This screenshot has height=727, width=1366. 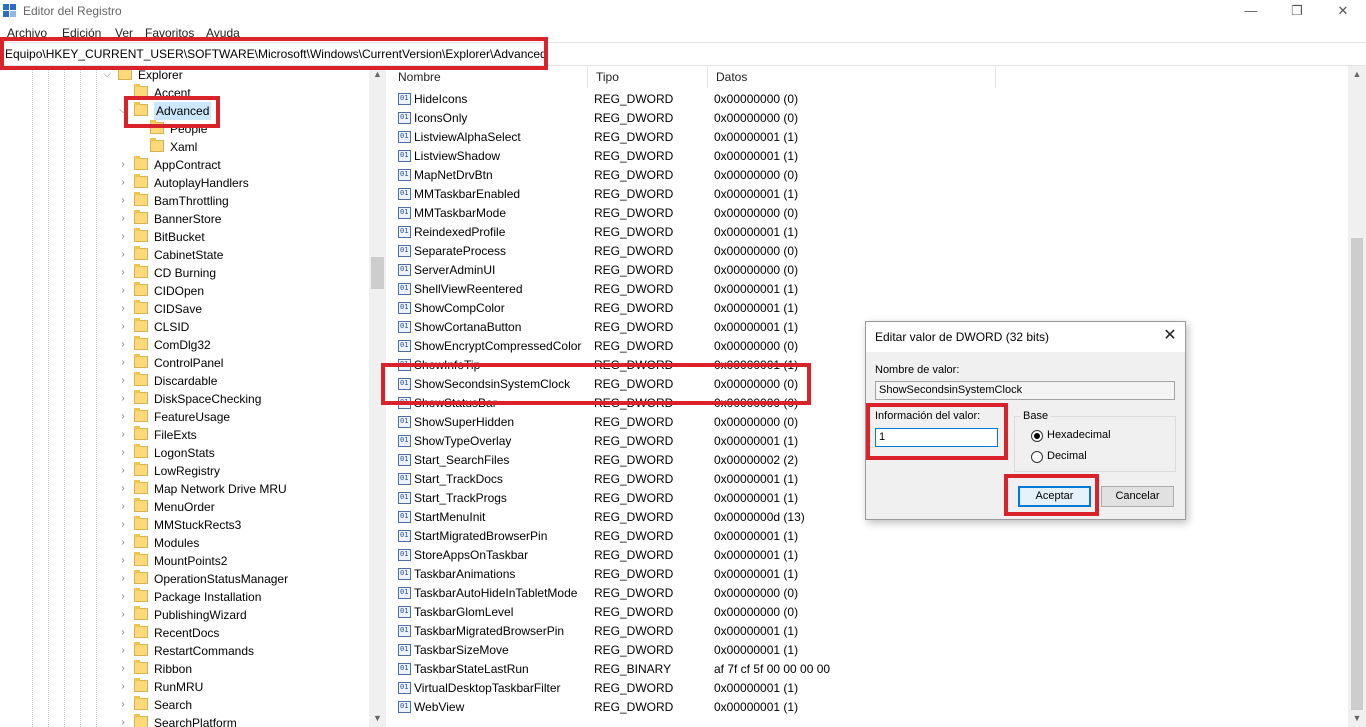 I want to click on tree-item: › ComDlg32, so click(x=184, y=345).